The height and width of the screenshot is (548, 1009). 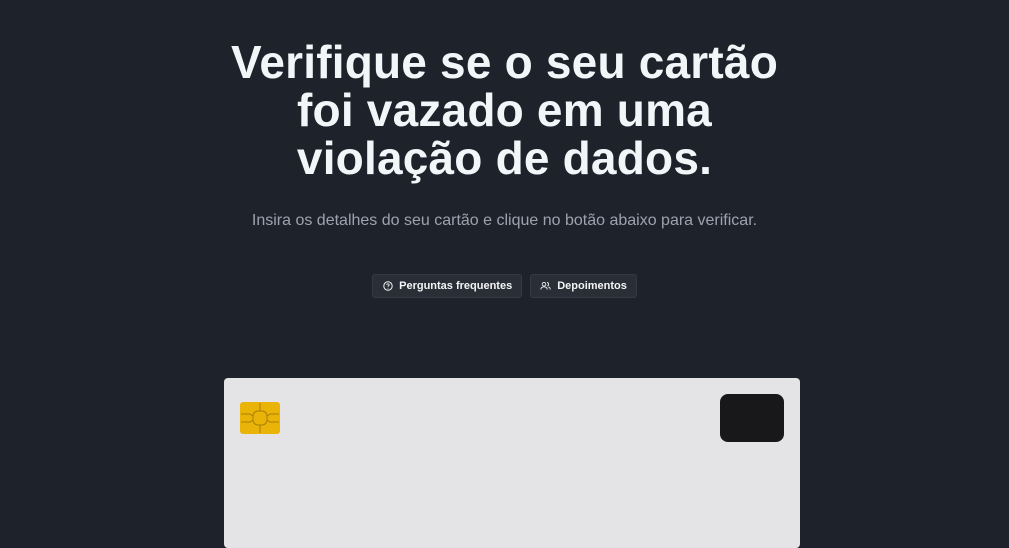 I want to click on faq-button-label: Perguntas frequentes, so click(x=456, y=286).